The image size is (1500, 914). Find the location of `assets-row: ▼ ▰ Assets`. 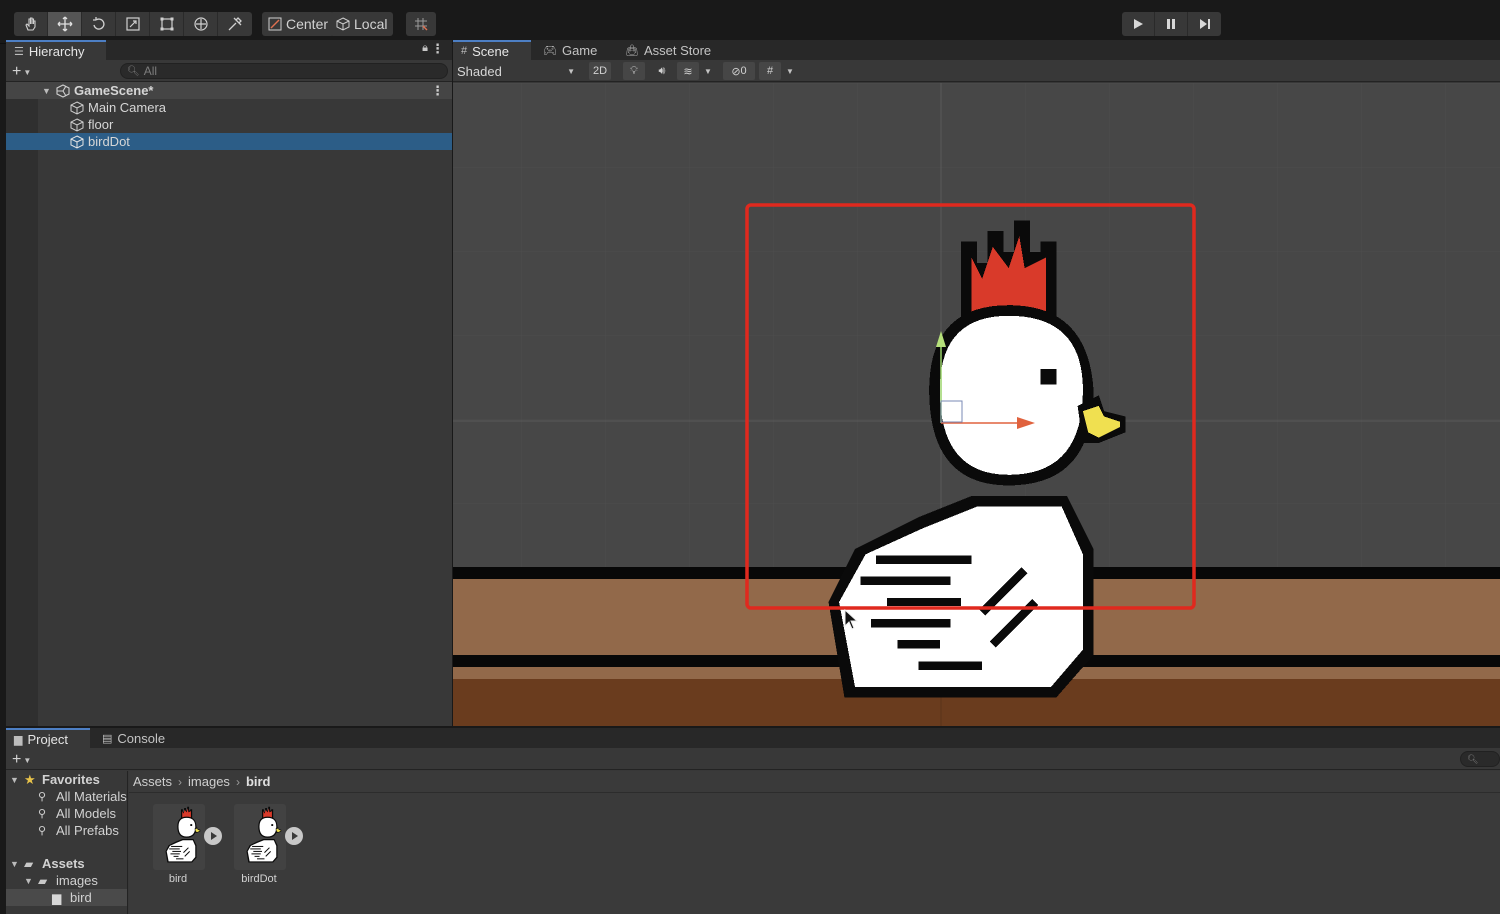

assets-row: ▼ ▰ Assets is located at coordinates (66, 863).